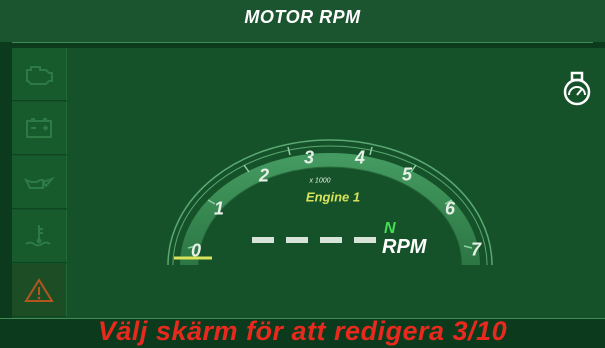 The width and height of the screenshot is (605, 348). I want to click on battery-icon, so click(39, 128).